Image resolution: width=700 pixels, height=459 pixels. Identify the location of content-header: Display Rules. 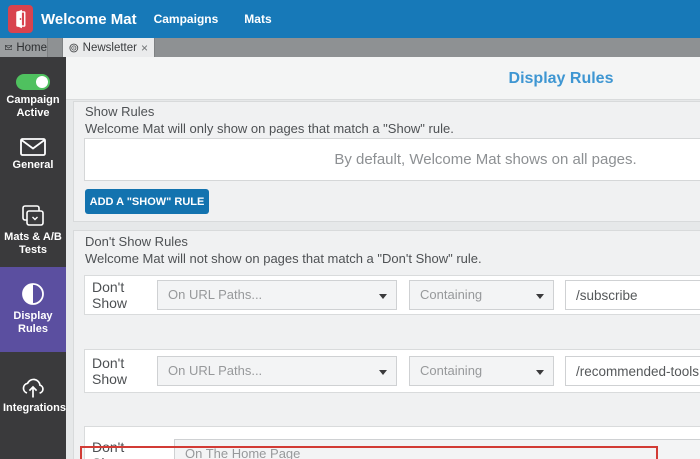
(383, 78).